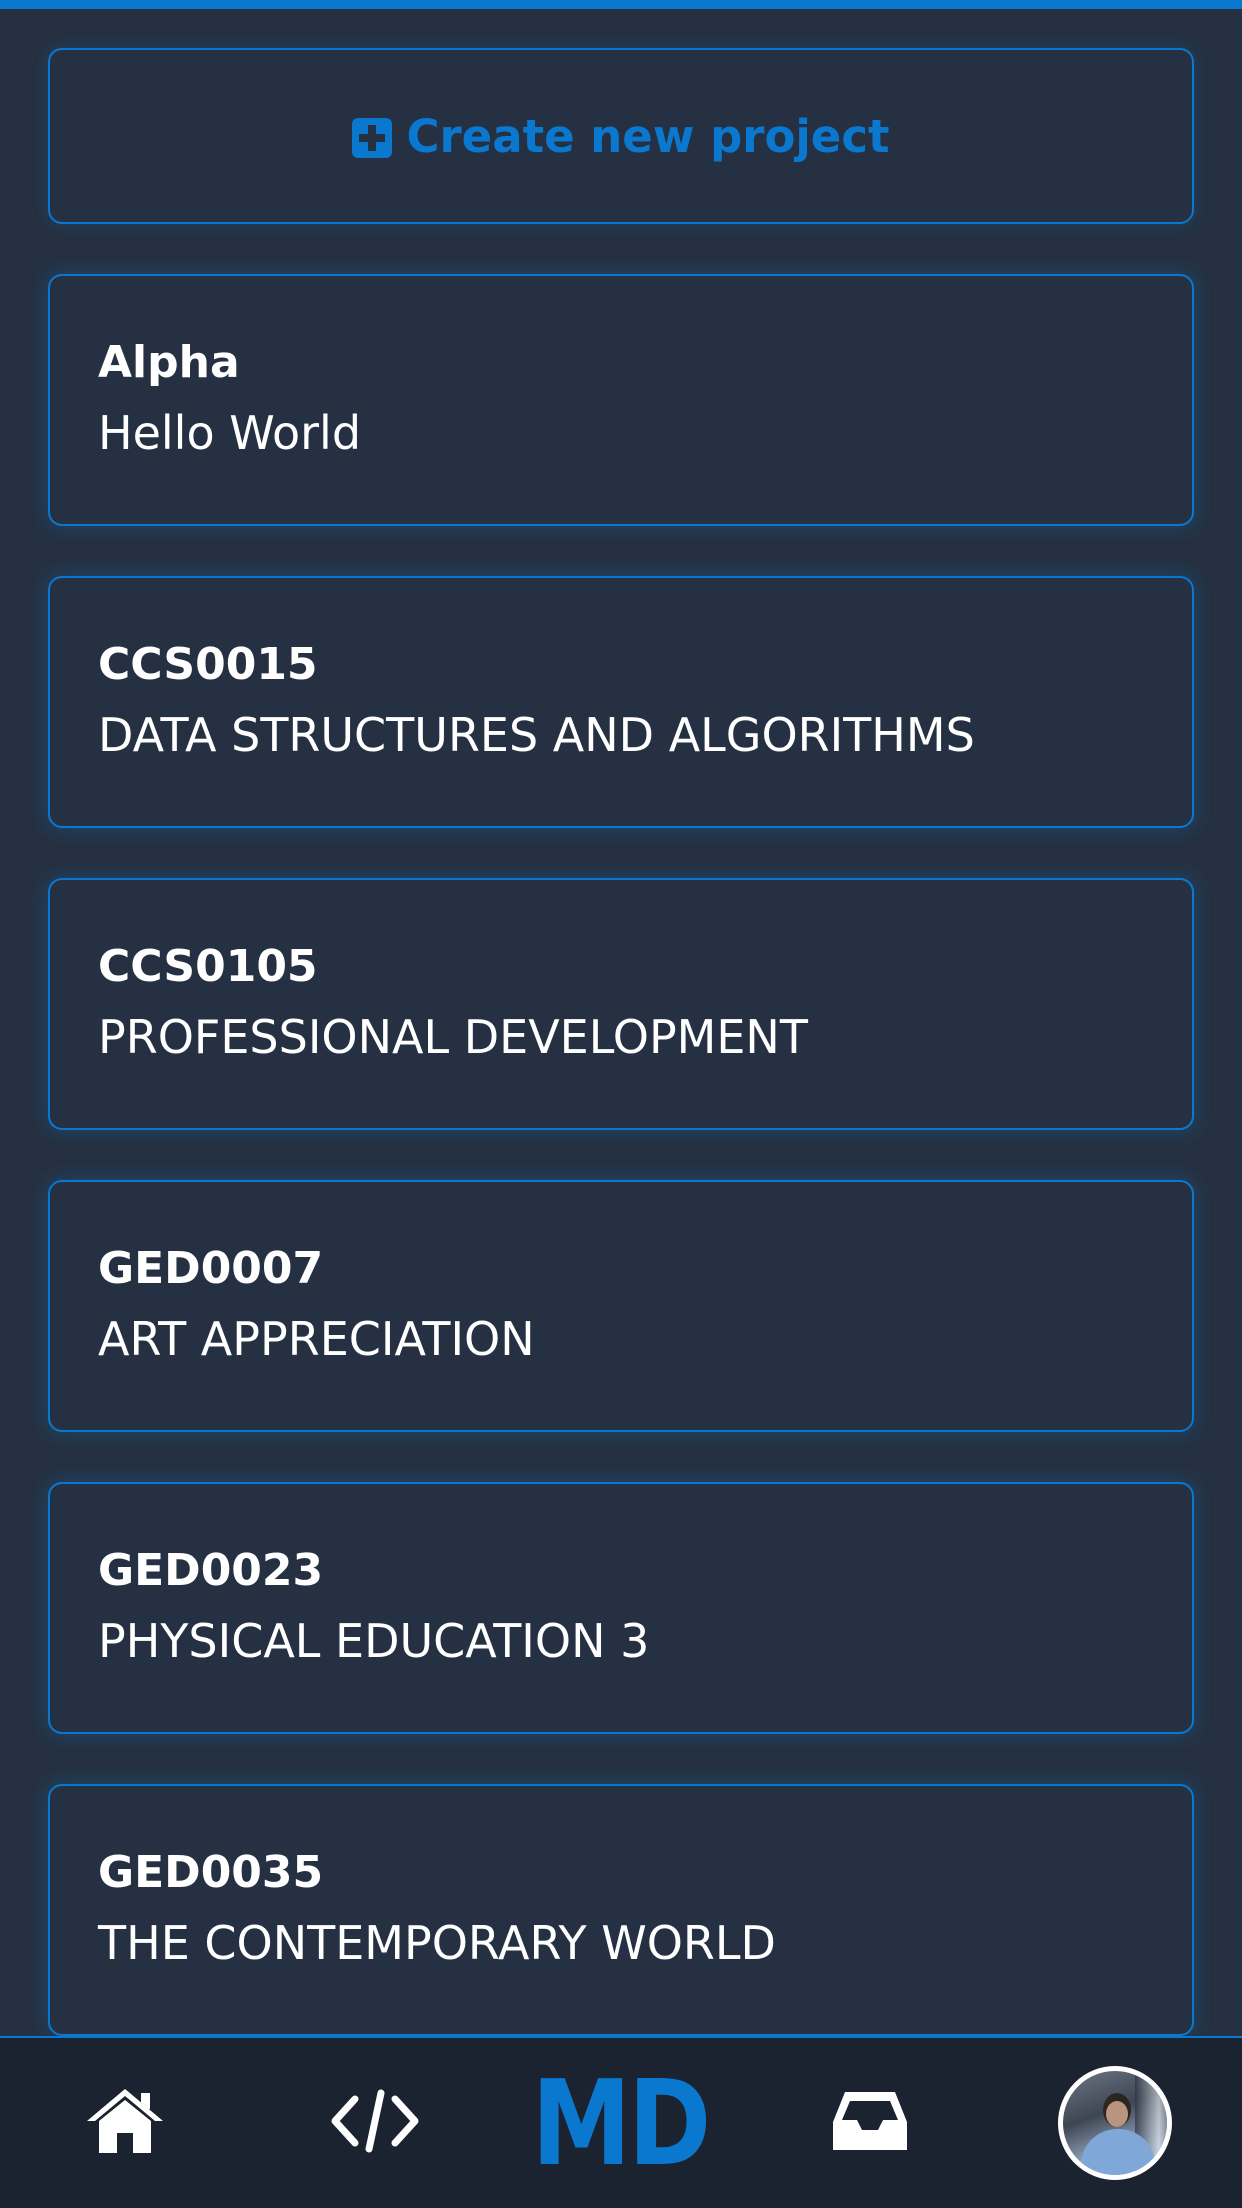 The height and width of the screenshot is (2208, 1242). I want to click on create-project-label: Create new project, so click(648, 136).